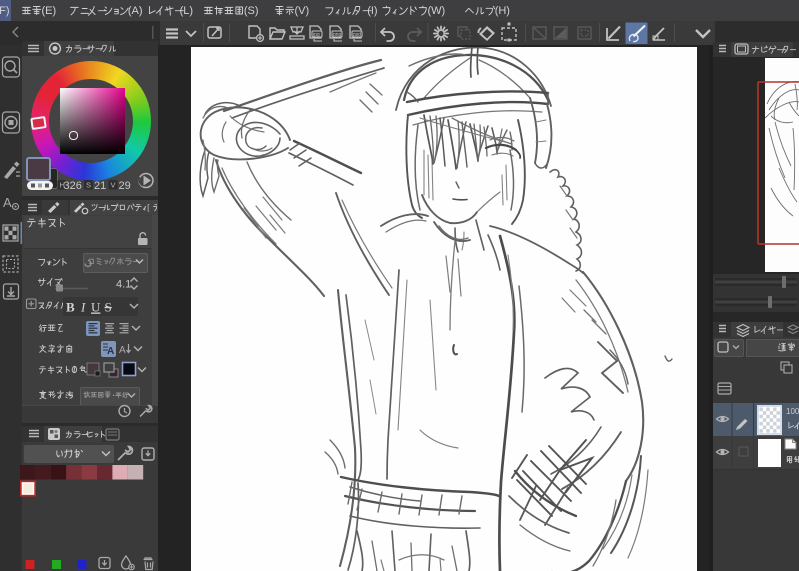 Image resolution: width=799 pixels, height=571 pixels. What do you see at coordinates (792, 411) in the screenshot?
I see `svg-text: 100` at bounding box center [792, 411].